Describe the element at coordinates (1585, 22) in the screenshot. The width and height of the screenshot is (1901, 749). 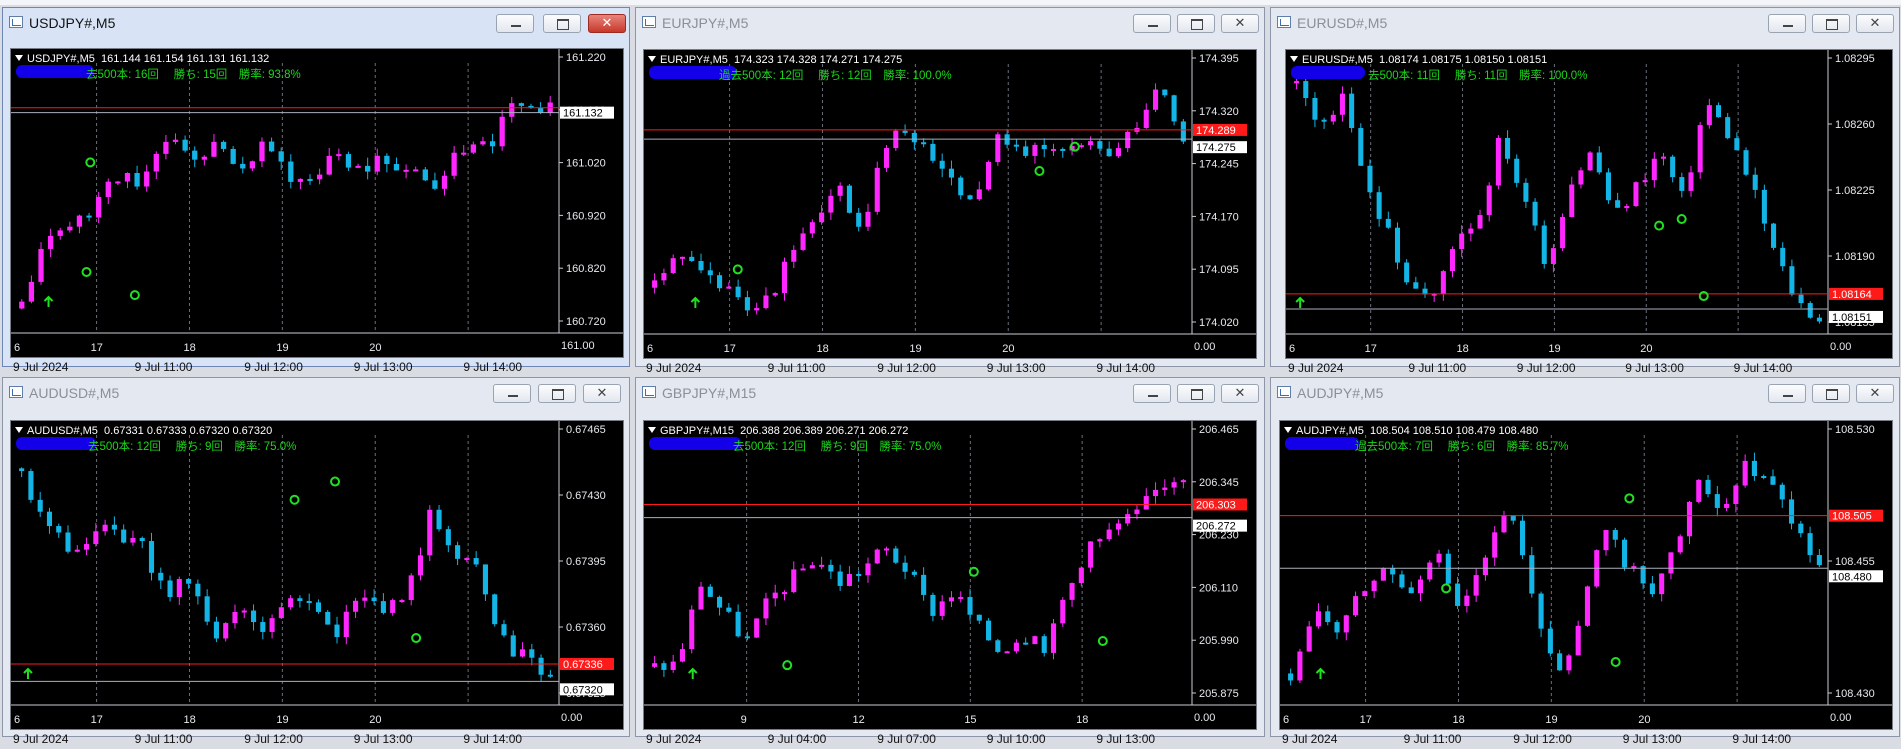
I see `window-titlebar: EURUSD#,M5 ✕` at that location.